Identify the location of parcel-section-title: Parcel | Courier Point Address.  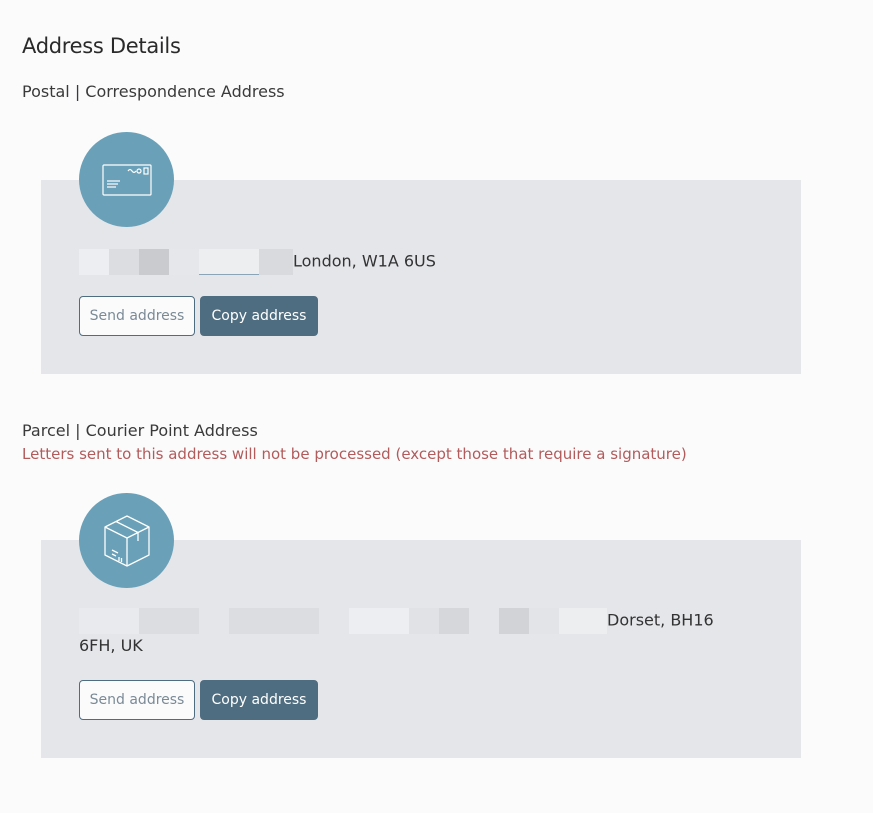
(140, 430).